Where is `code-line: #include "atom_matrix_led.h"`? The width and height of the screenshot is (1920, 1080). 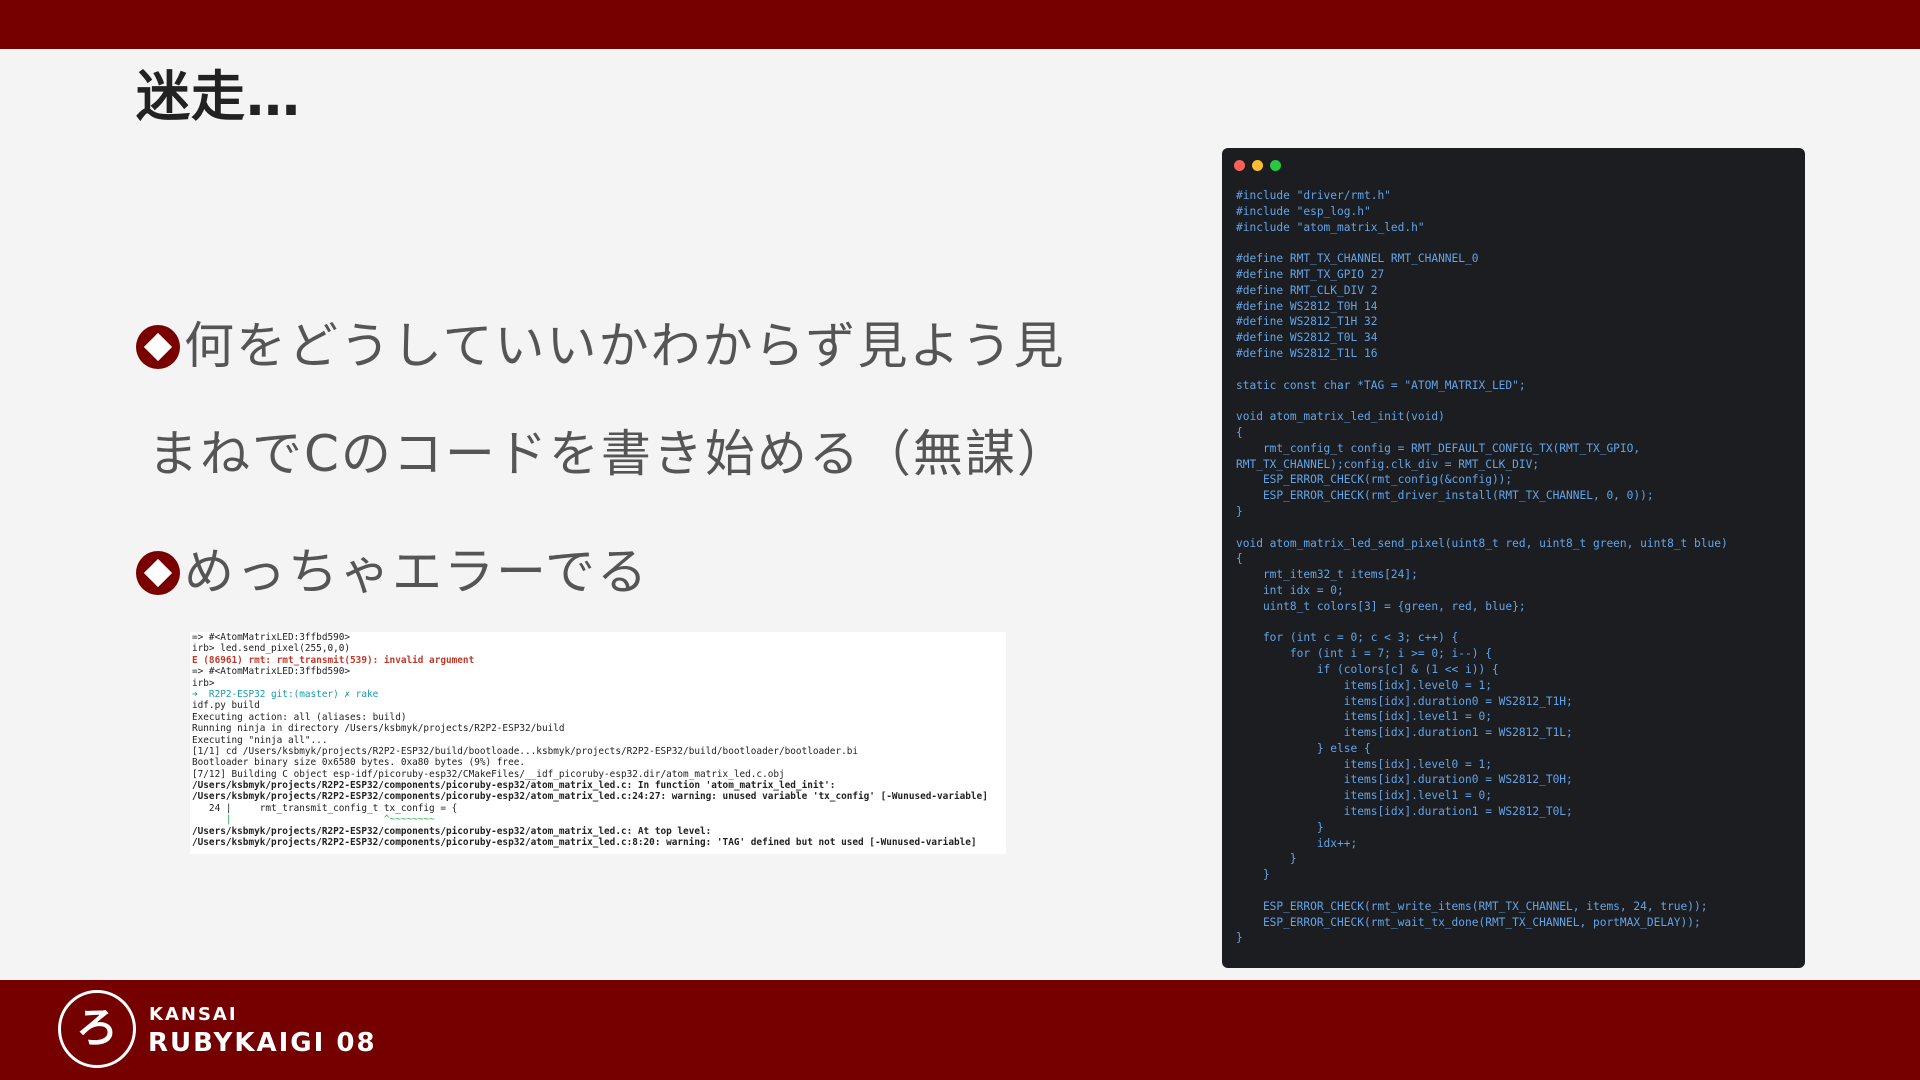
code-line: #include "atom_matrix_led.h" is located at coordinates (1330, 227).